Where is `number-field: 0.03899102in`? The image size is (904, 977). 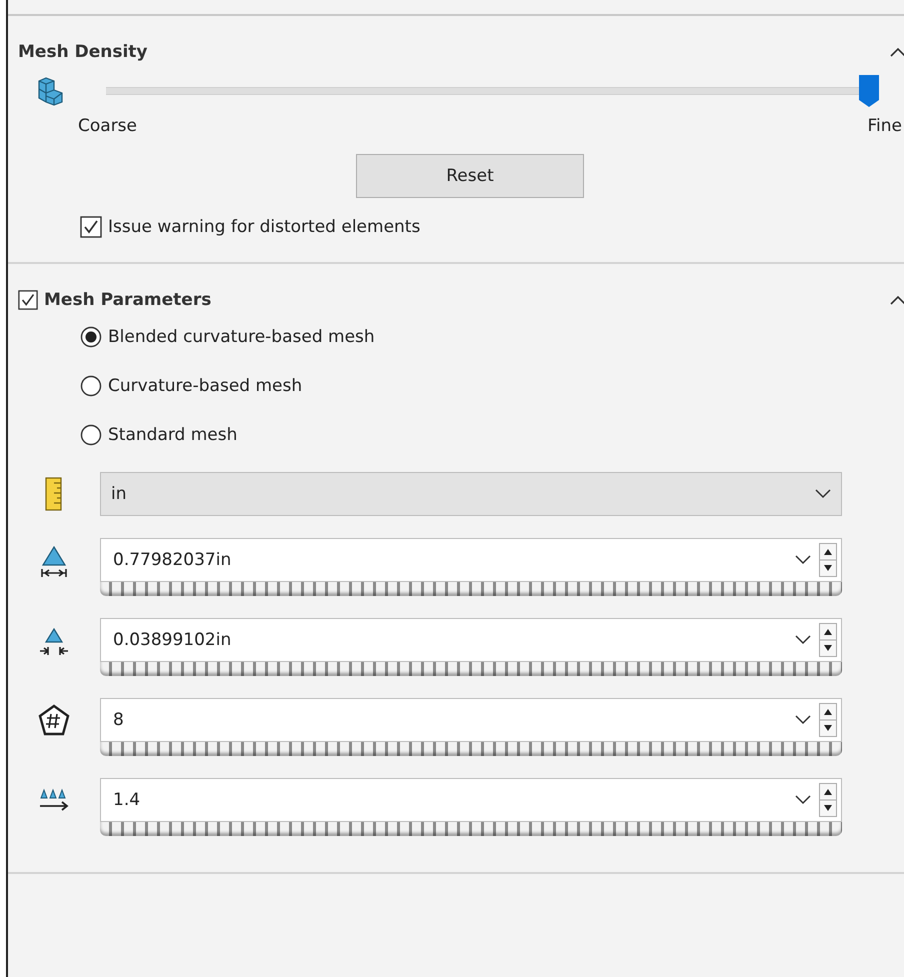
number-field: 0.03899102in is located at coordinates (471, 640).